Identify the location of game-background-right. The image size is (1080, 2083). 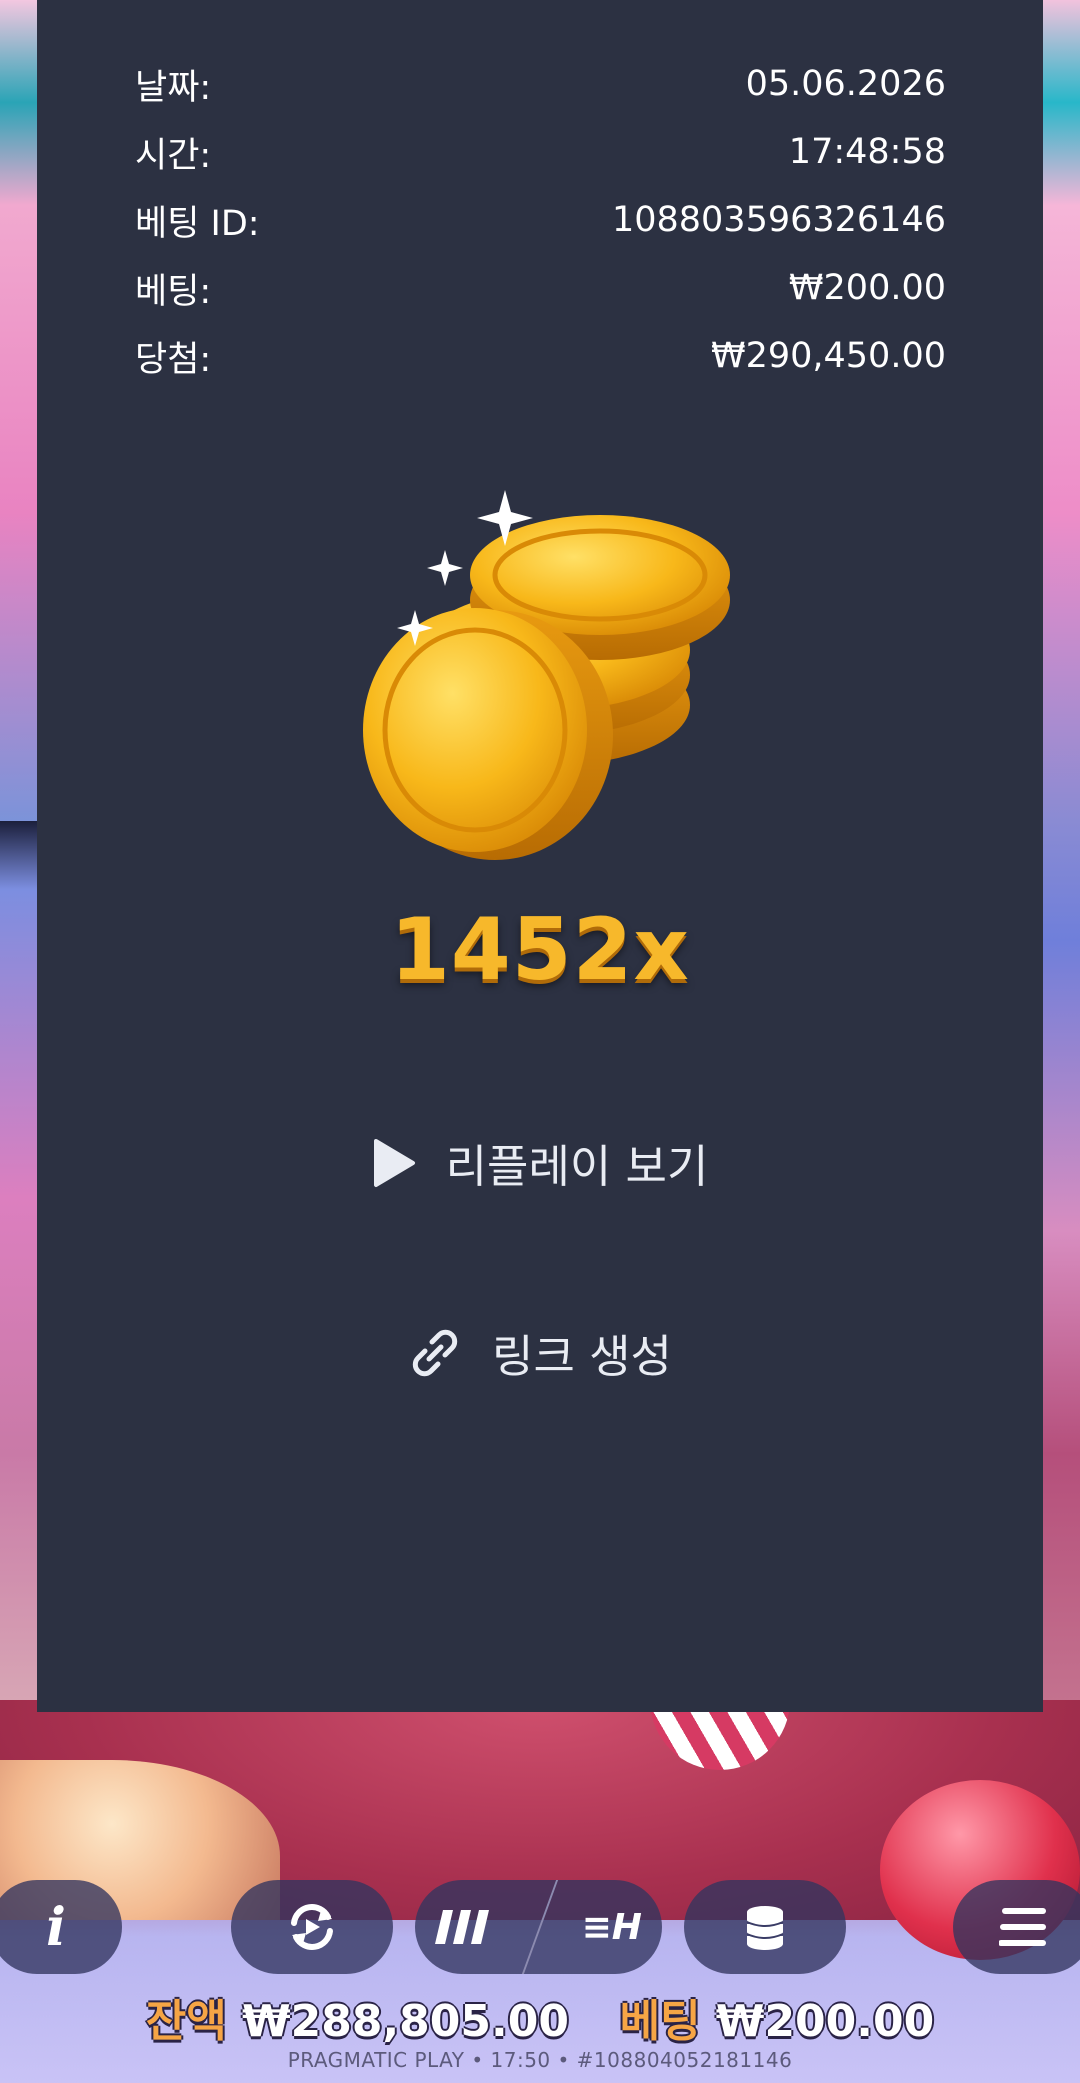
(1060, 855).